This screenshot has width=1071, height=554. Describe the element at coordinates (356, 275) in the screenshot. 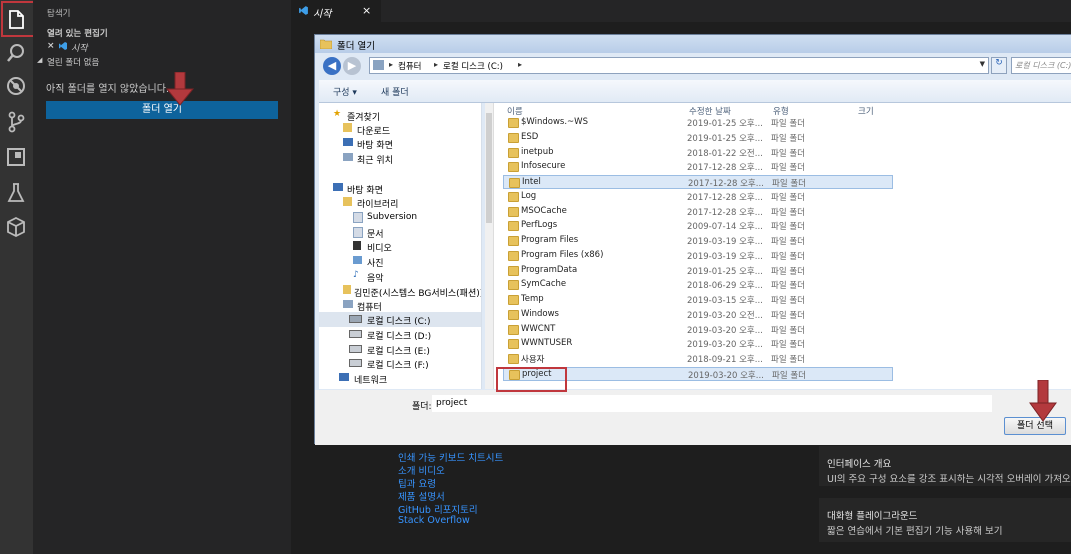

I see `music-icon: ♪` at that location.